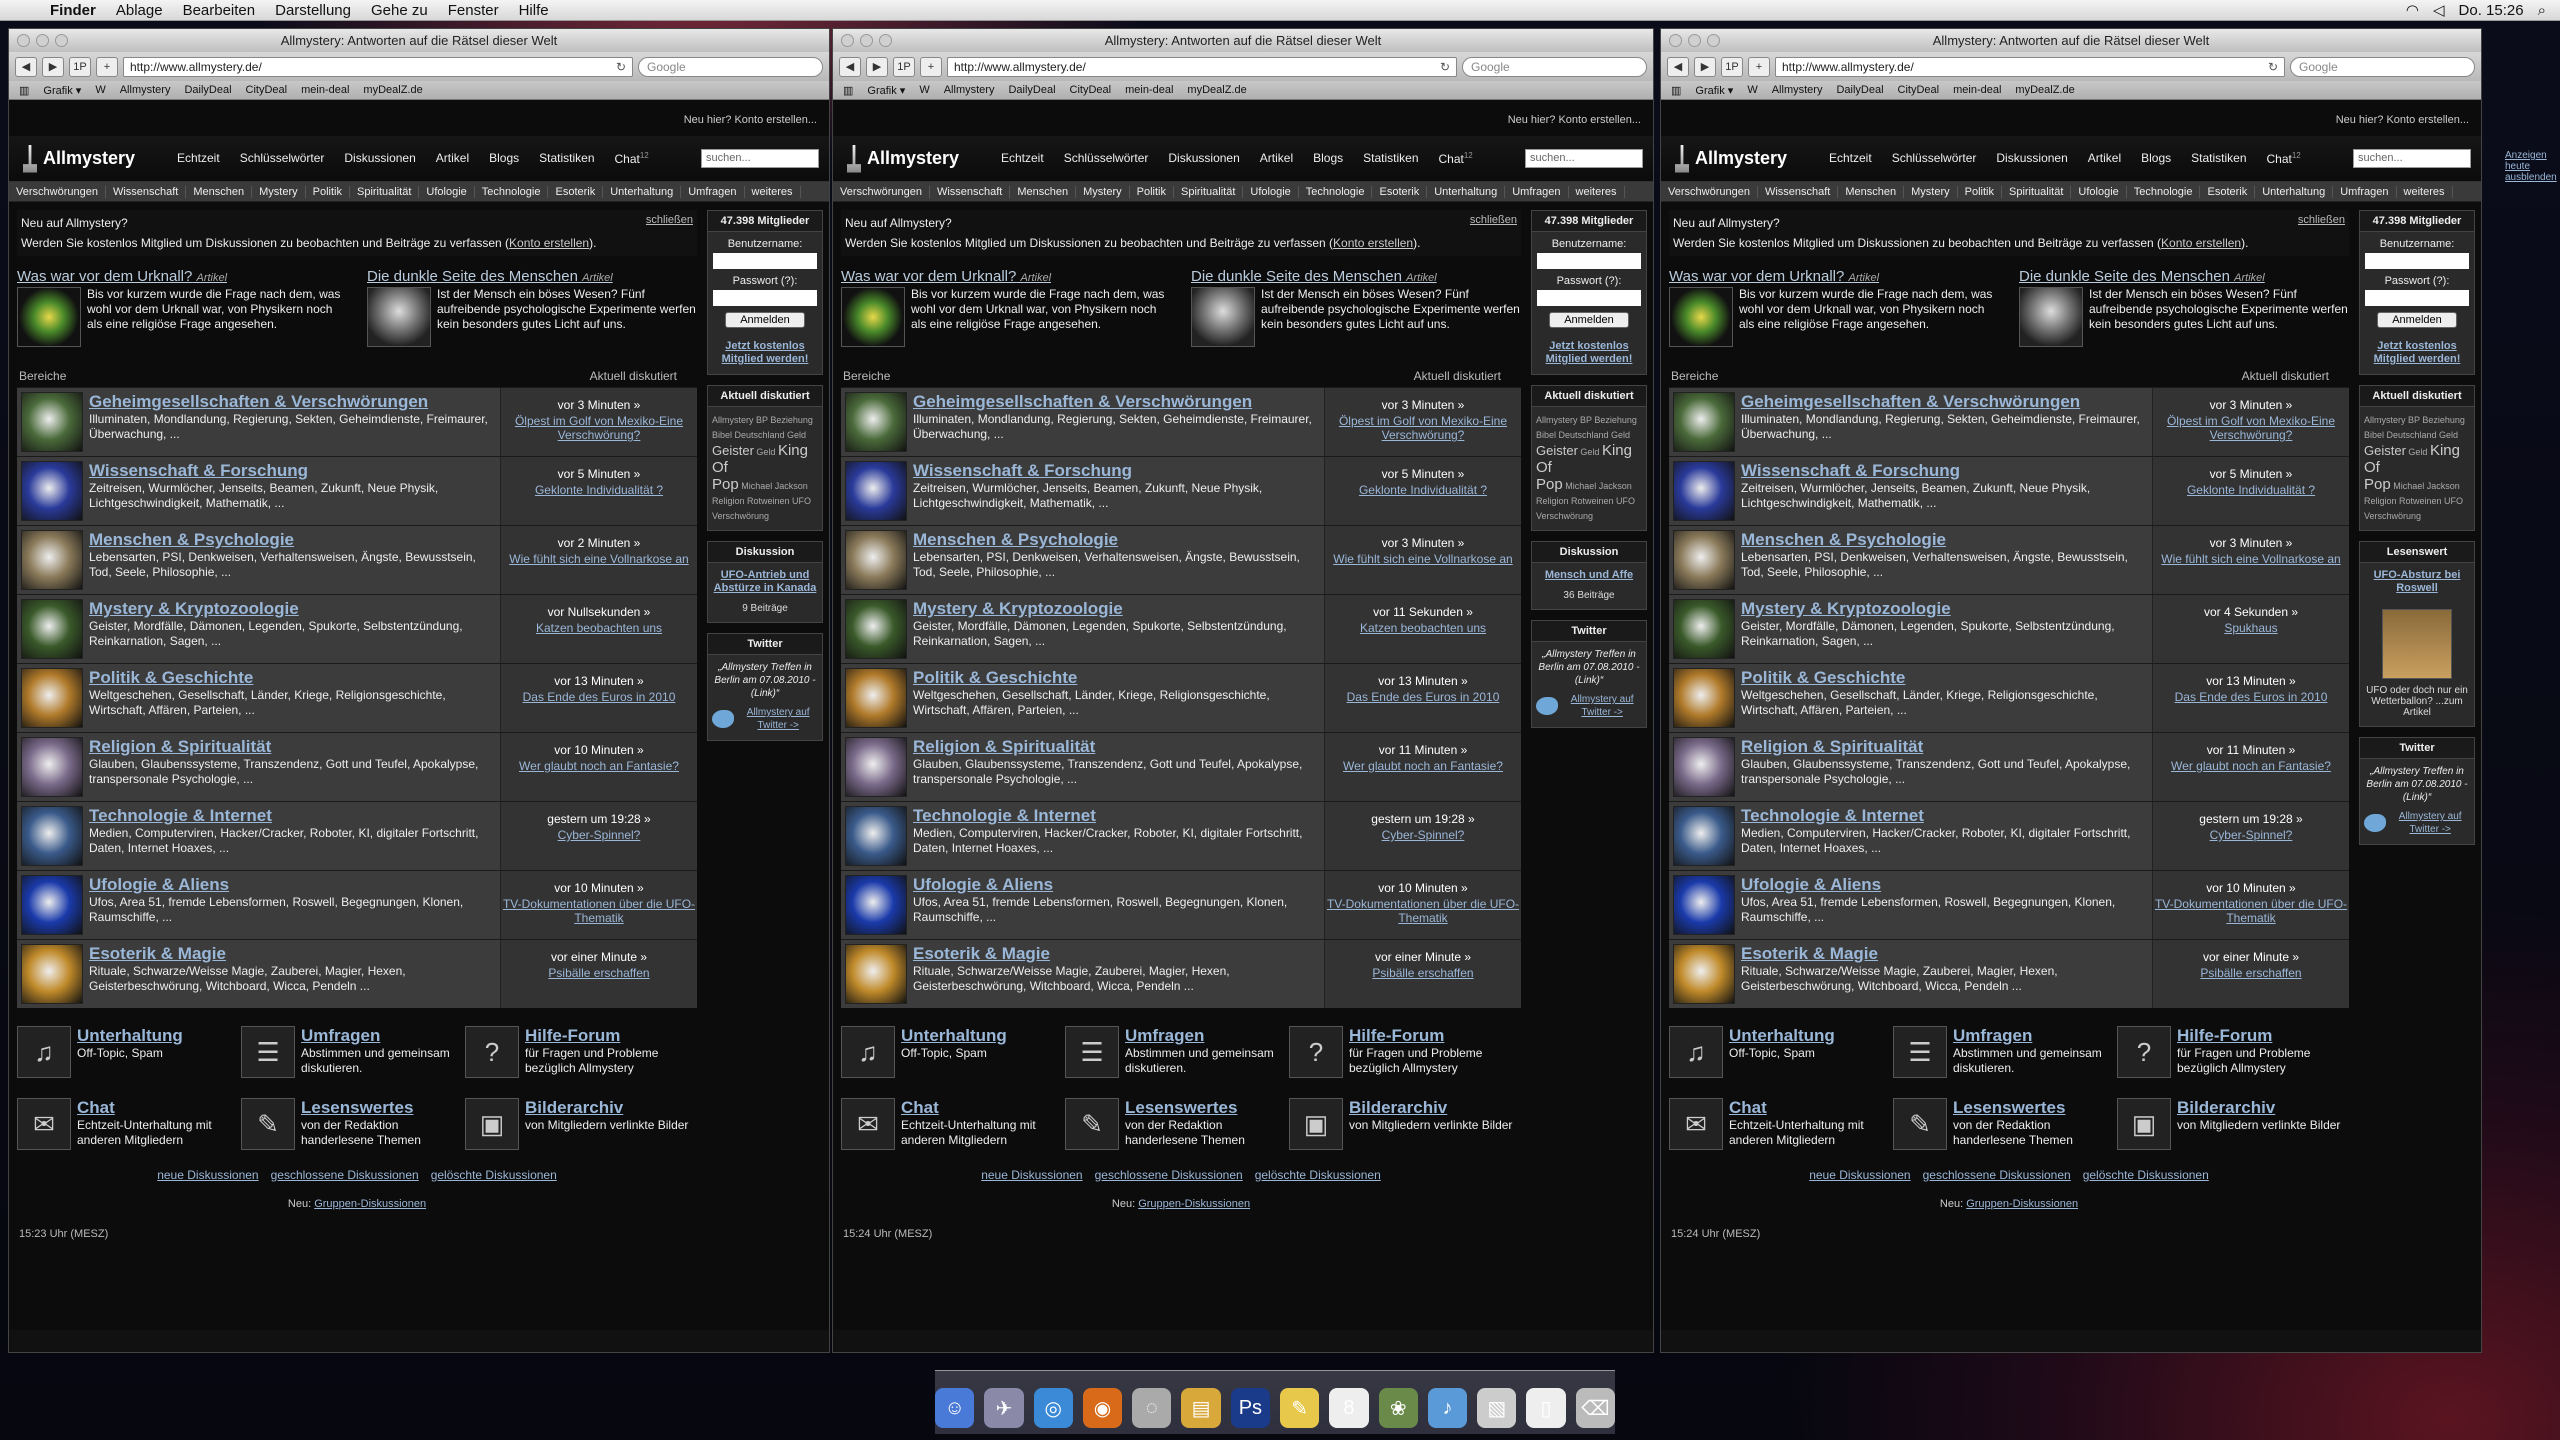  Describe the element at coordinates (494, 1175) in the screenshot. I see `footer-link: gelöschte Diskussionen` at that location.